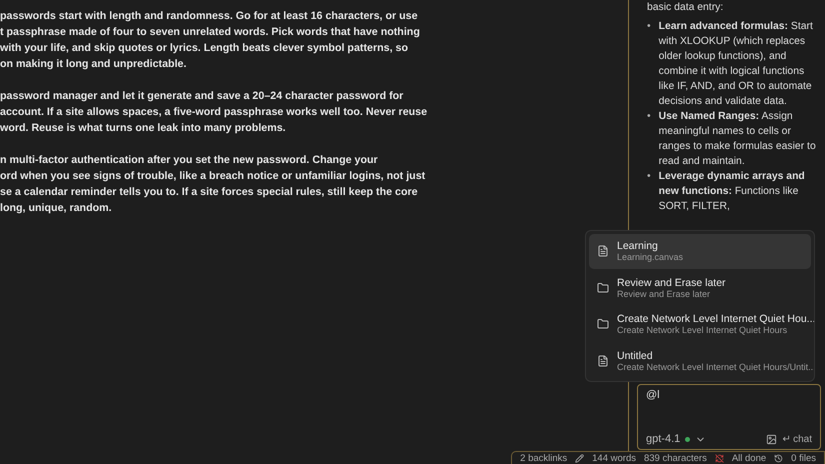 This screenshot has width=825, height=464. Describe the element at coordinates (803, 458) in the screenshot. I see `files-count: 0 files` at that location.